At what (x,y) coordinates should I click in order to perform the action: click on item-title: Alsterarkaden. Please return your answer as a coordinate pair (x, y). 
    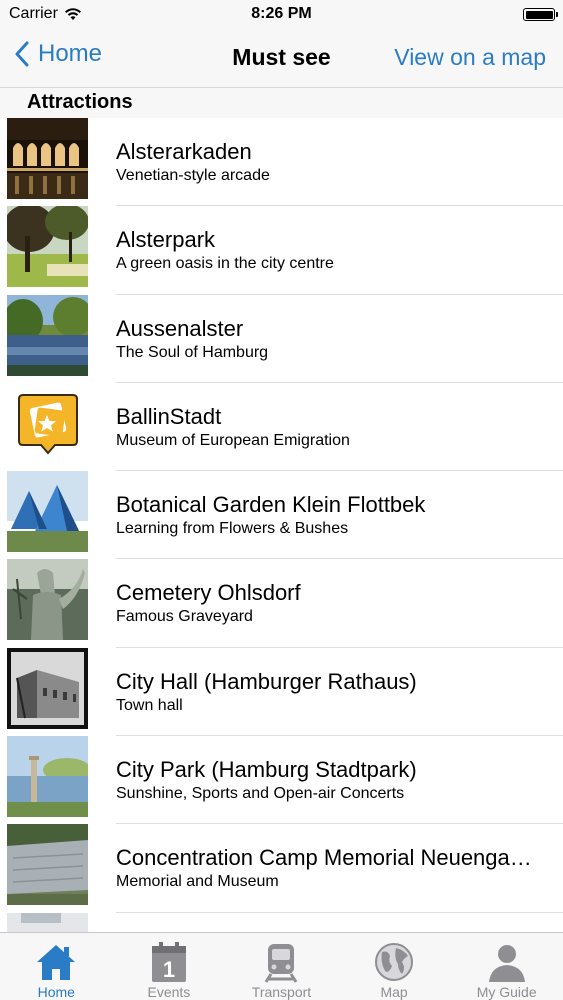
    Looking at the image, I should click on (184, 151).